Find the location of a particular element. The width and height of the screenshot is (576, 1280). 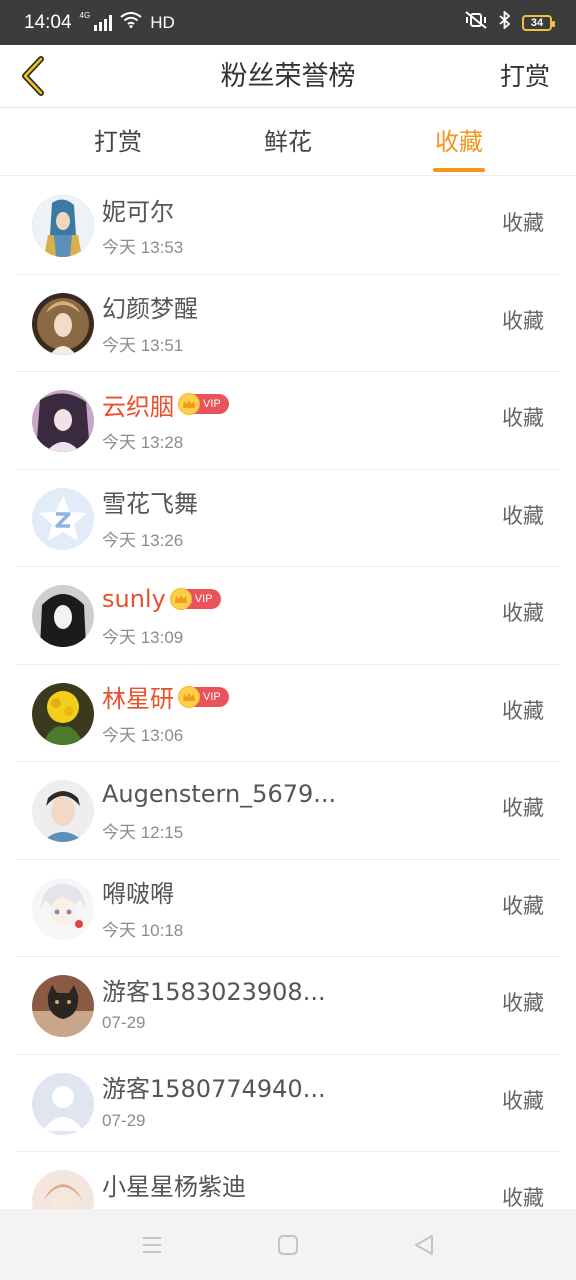

signal-icon is located at coordinates (103, 22).